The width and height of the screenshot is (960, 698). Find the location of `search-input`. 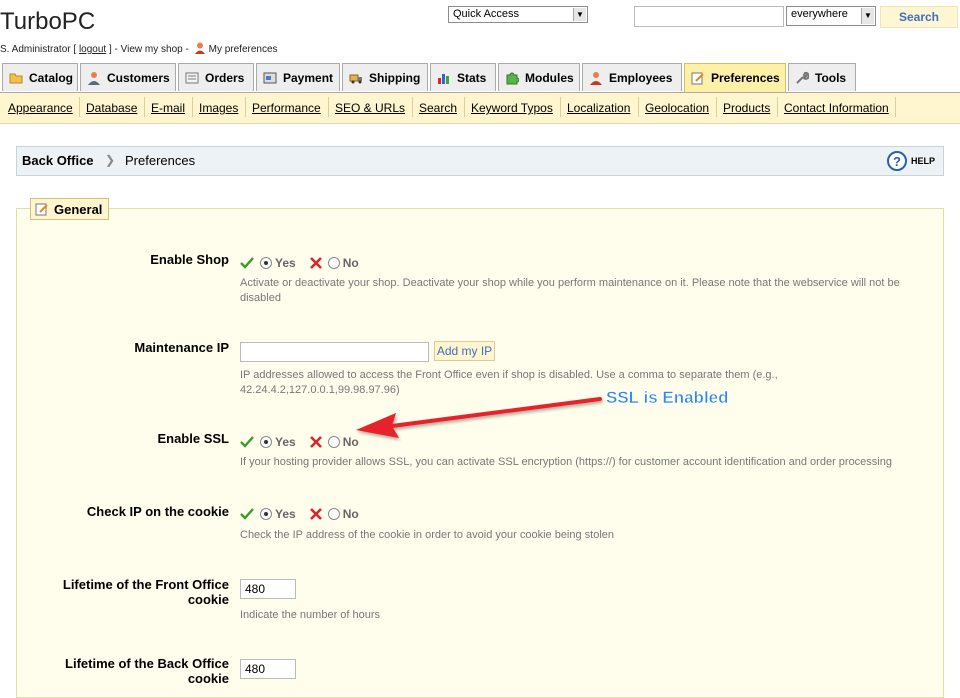

search-input is located at coordinates (709, 16).